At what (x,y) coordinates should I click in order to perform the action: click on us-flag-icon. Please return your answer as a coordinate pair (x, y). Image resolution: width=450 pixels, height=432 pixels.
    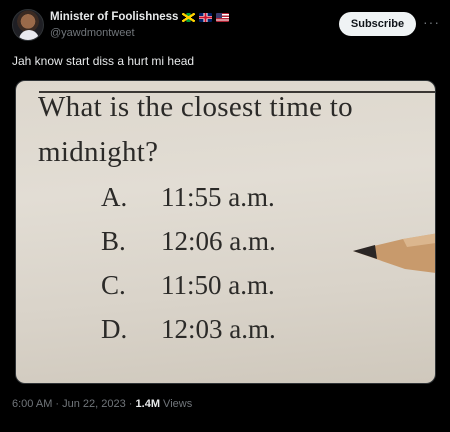
    Looking at the image, I should click on (223, 17).